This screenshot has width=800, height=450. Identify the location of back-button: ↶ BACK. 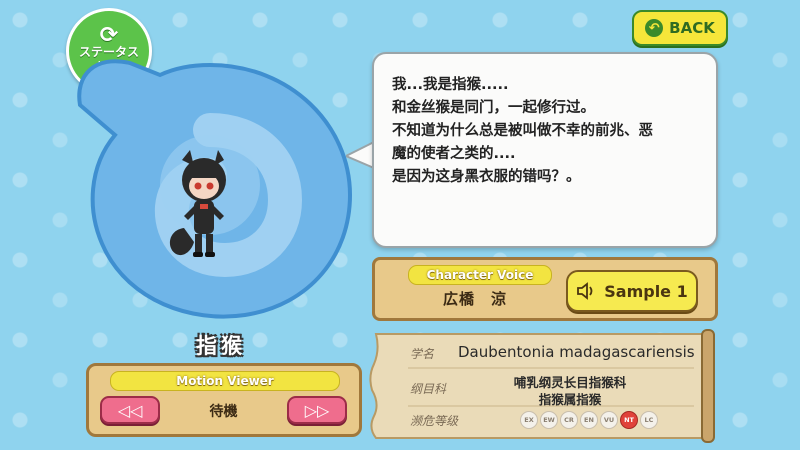
(680, 28).